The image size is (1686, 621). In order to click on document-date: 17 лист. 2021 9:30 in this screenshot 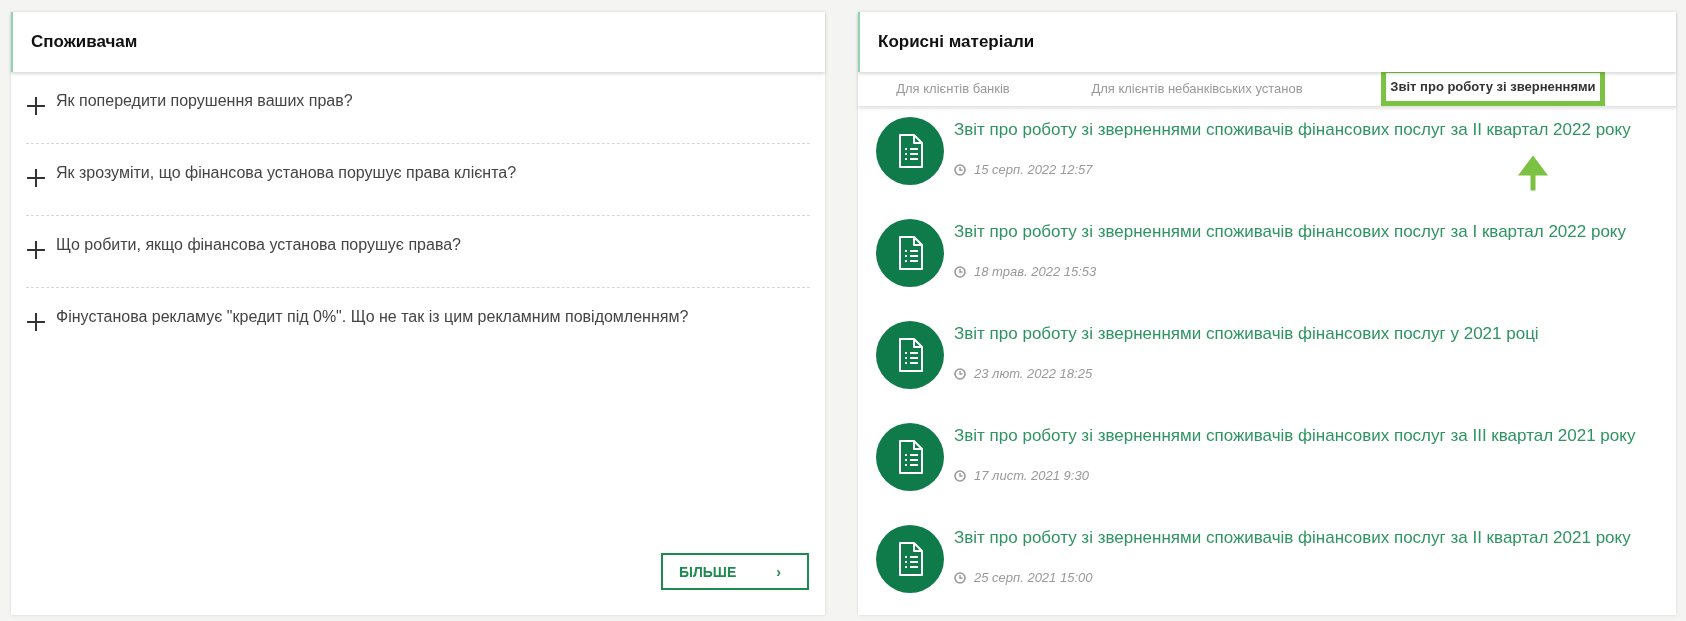, I will do `click(1031, 475)`.